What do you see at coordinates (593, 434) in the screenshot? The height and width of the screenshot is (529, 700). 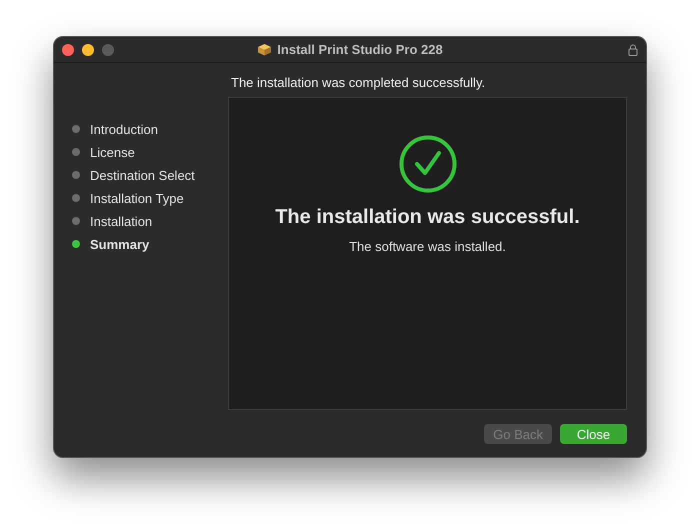 I see `close-button: Close` at bounding box center [593, 434].